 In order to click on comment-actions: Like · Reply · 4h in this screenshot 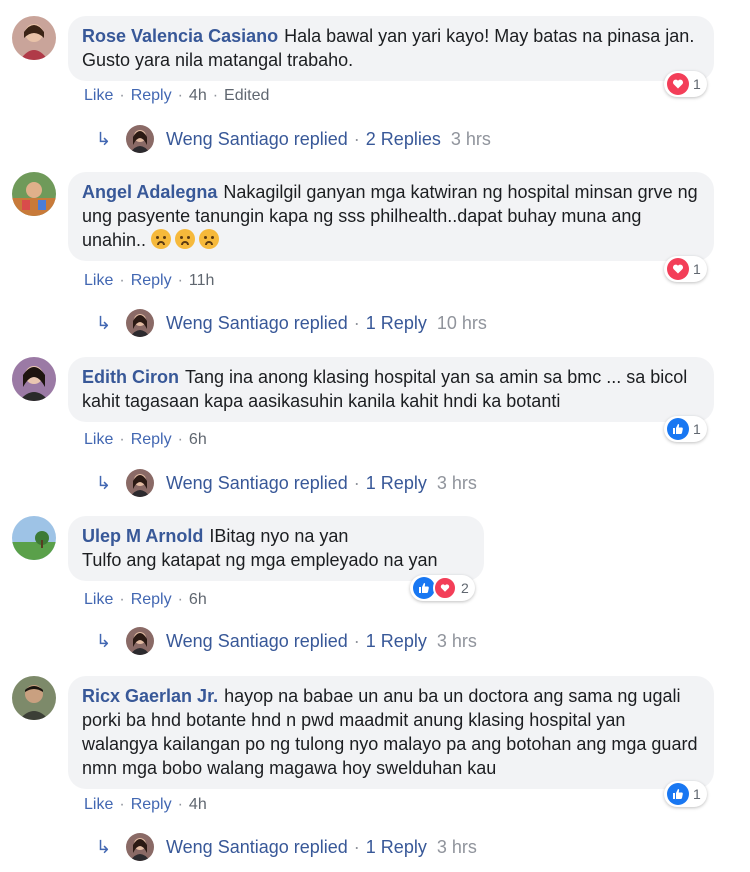, I will do `click(145, 804)`.